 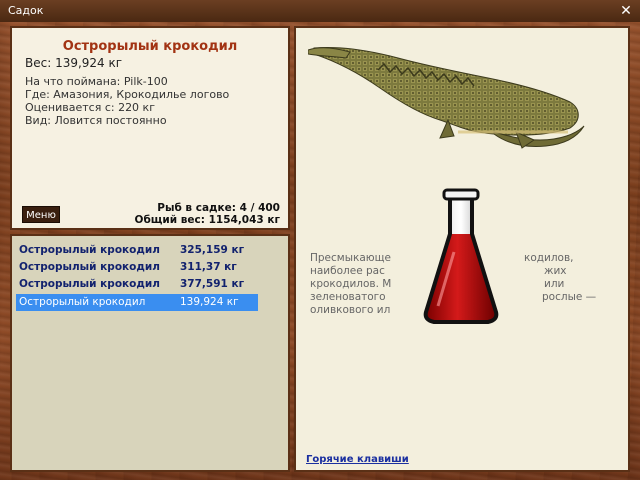 I want to click on fish-weight: Вес: 139,924 кг, so click(x=74, y=63).